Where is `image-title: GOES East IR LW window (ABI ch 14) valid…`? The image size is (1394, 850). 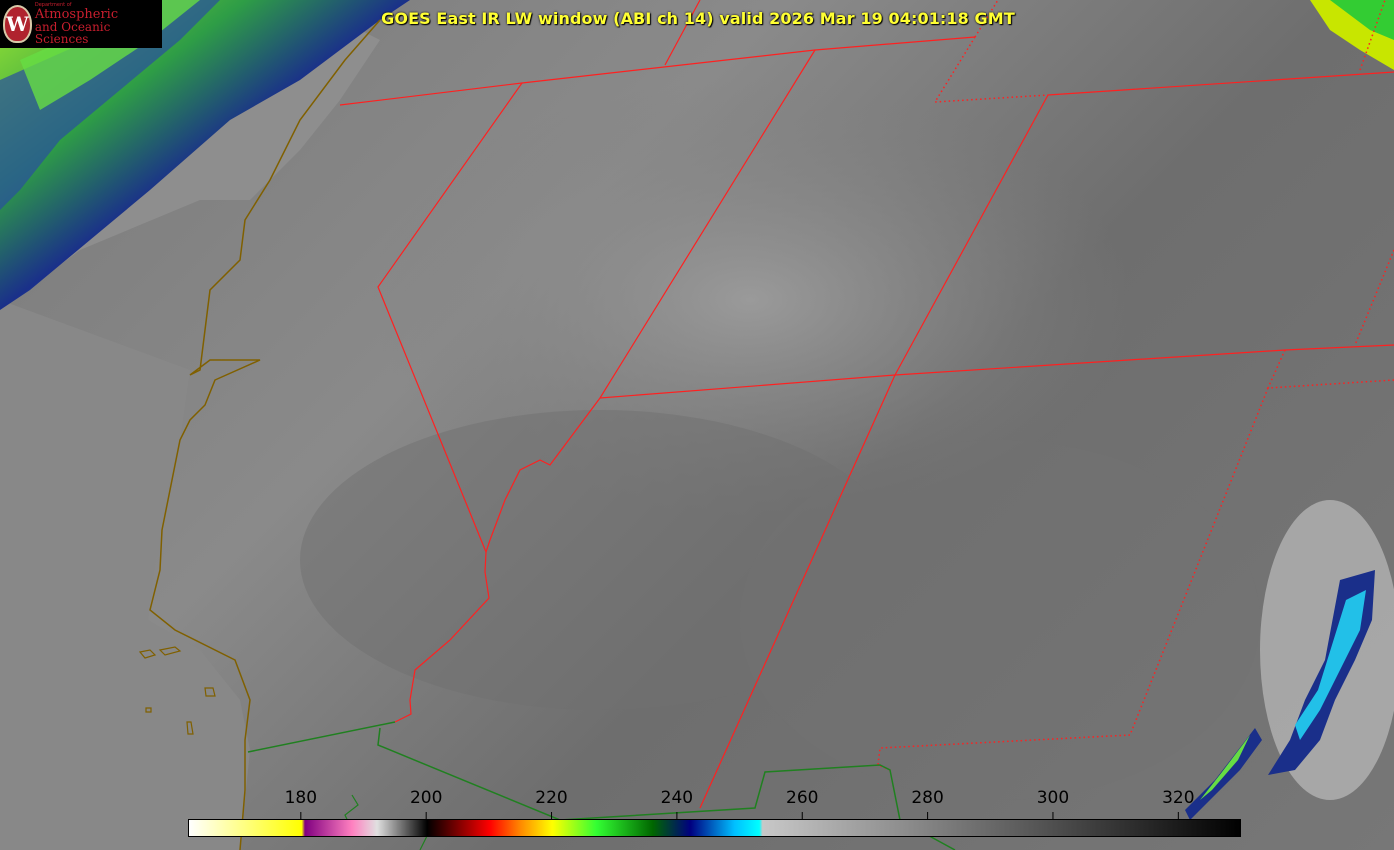 image-title: GOES East IR LW window (ABI ch 14) valid… is located at coordinates (697, 18).